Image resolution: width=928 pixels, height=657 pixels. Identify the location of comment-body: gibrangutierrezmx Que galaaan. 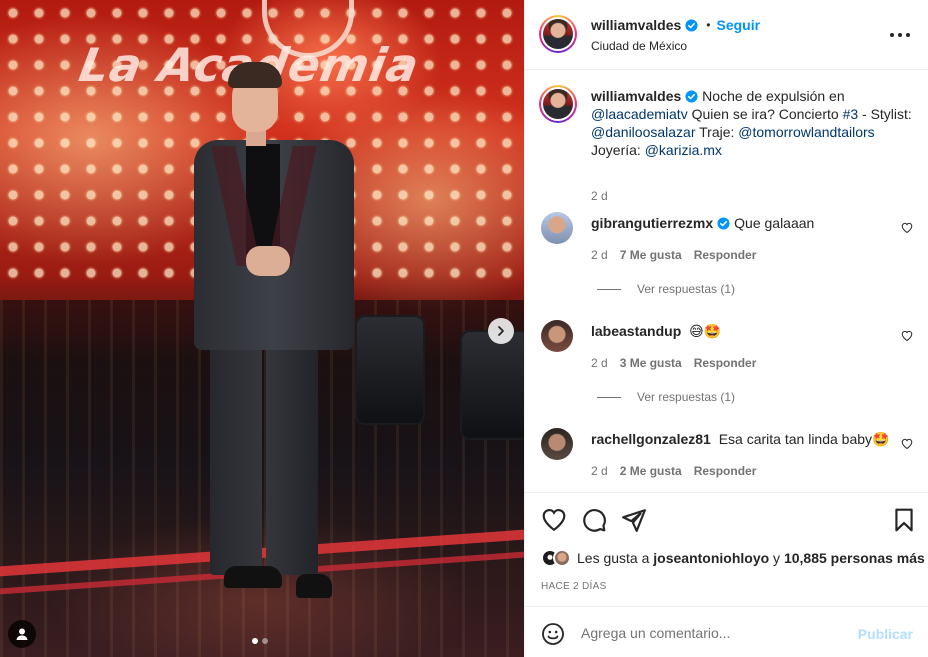
(702, 223).